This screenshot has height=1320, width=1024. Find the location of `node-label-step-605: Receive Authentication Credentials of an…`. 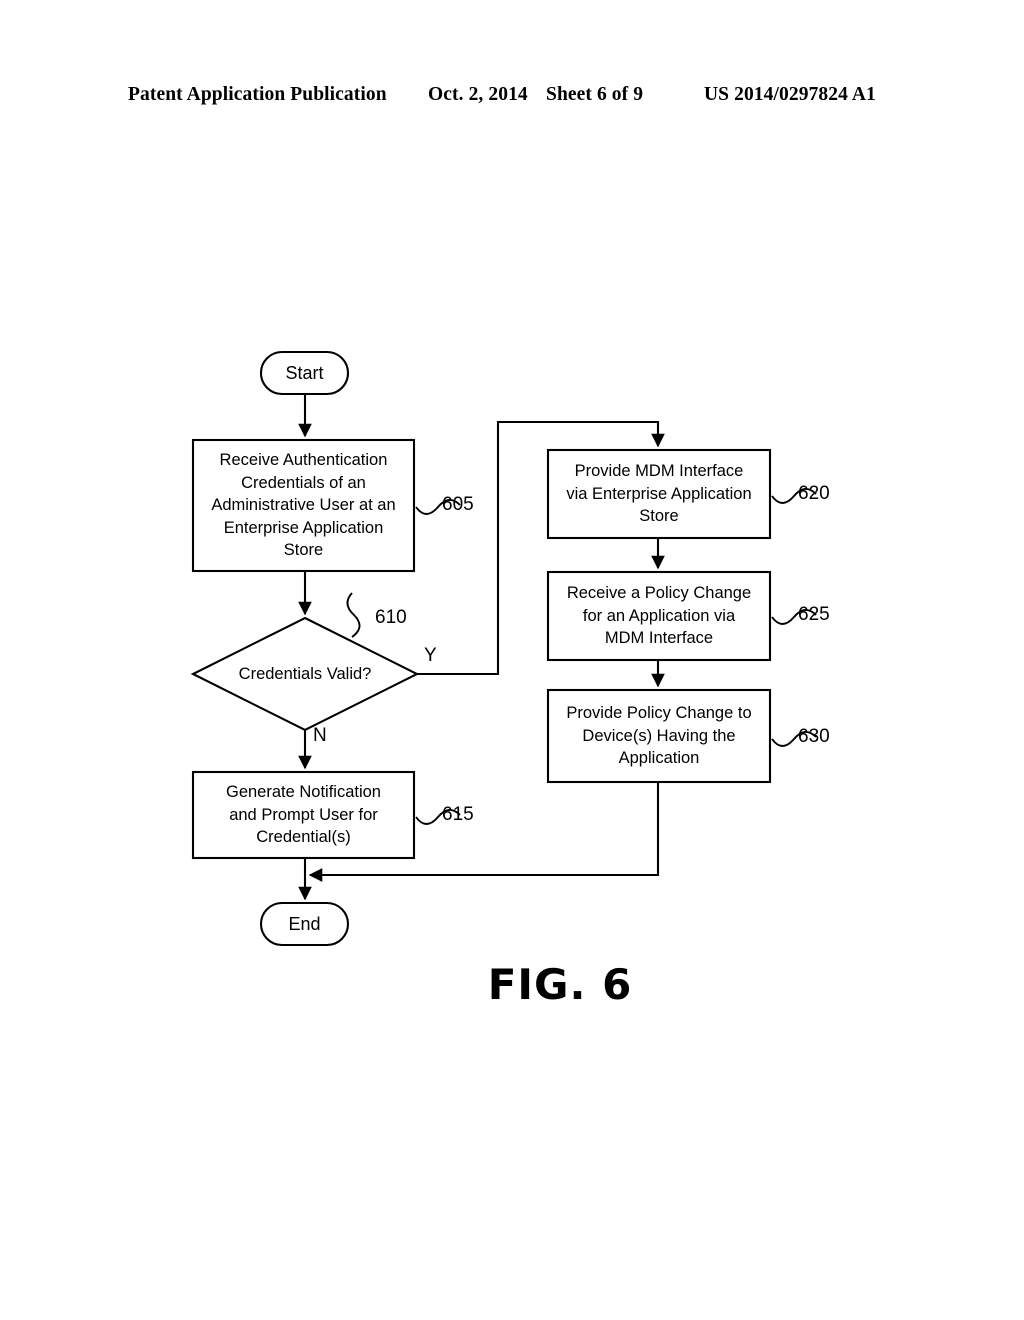

node-label-step-605: Receive Authentication Credentials of an… is located at coordinates (303, 505).